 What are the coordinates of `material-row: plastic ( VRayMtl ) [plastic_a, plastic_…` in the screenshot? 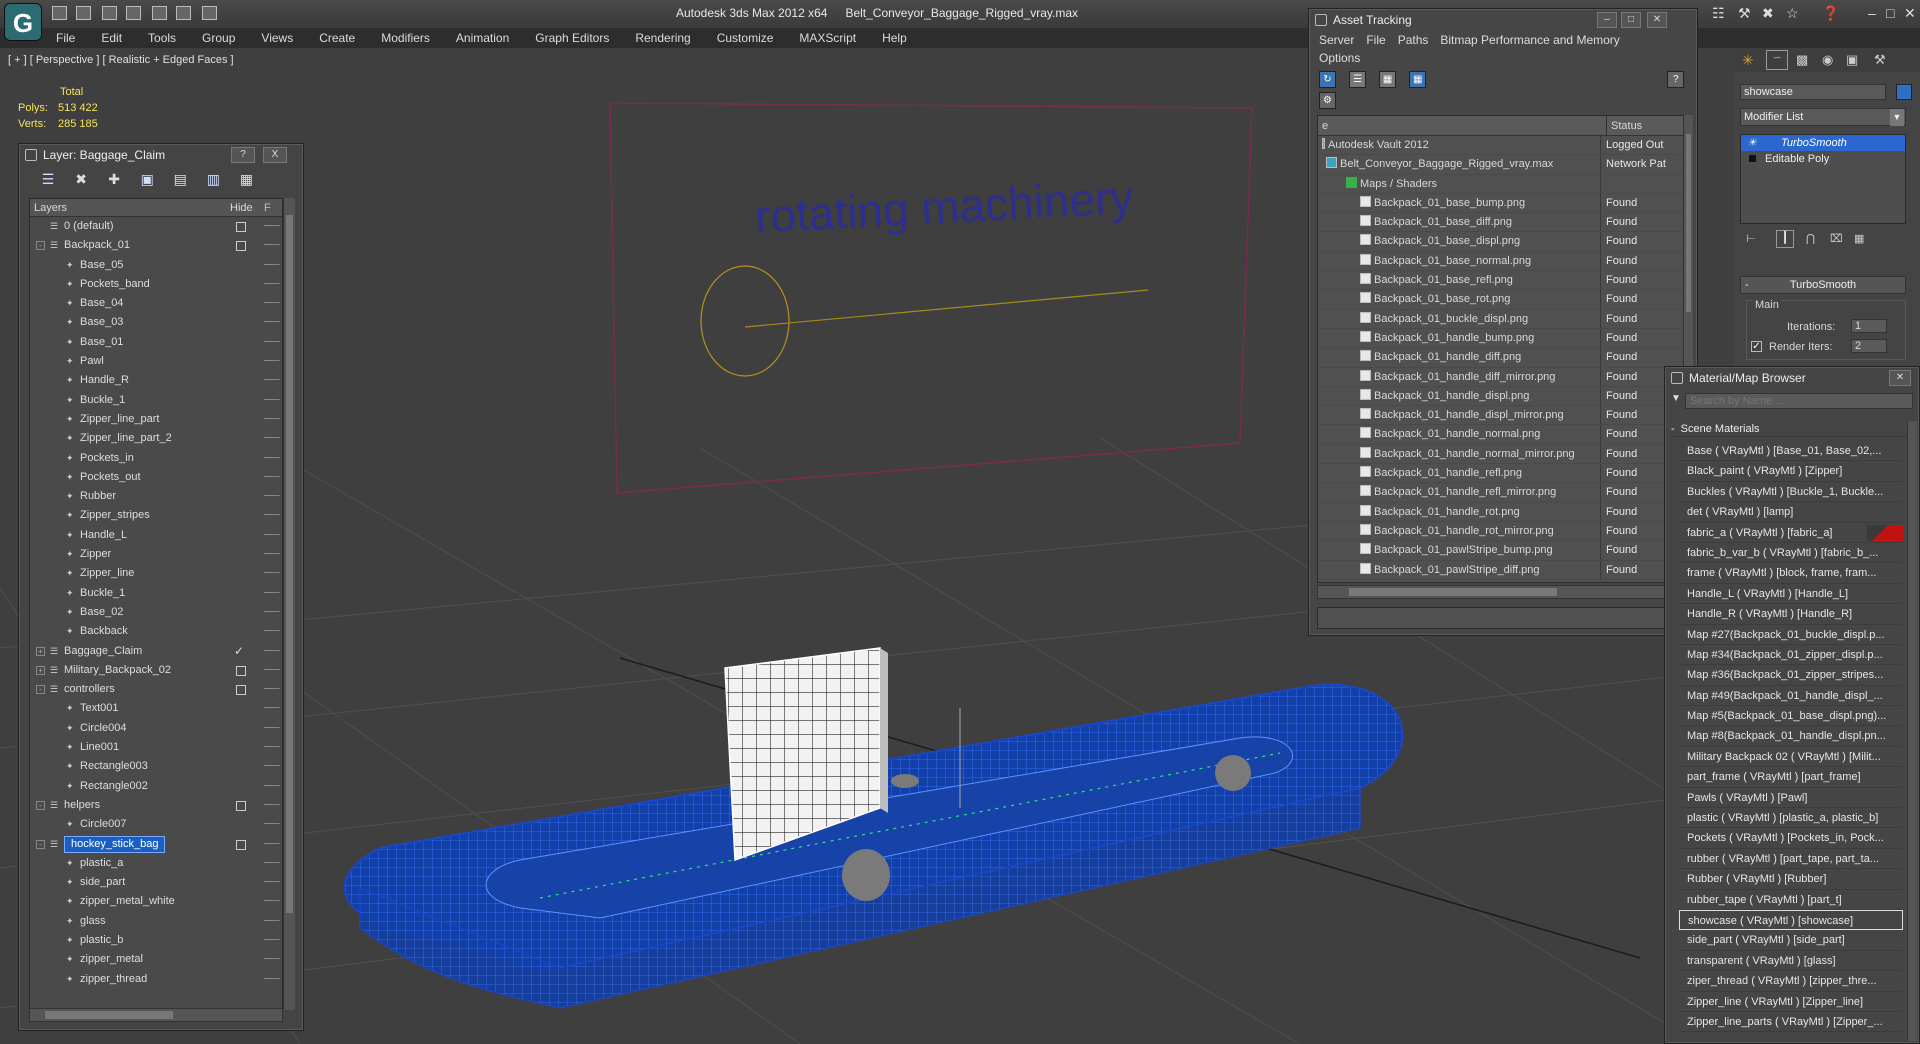 It's located at (1791, 818).